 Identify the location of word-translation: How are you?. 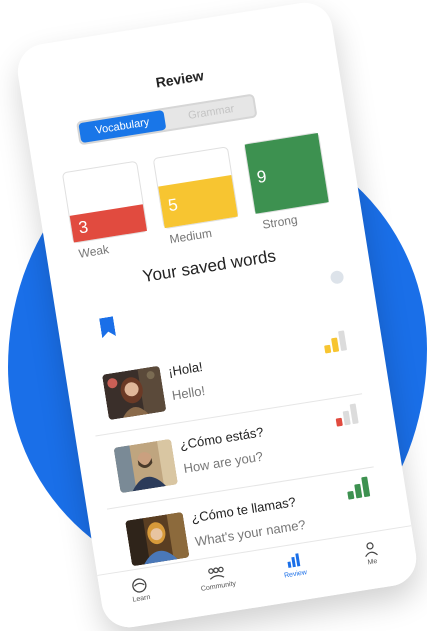
(223, 462).